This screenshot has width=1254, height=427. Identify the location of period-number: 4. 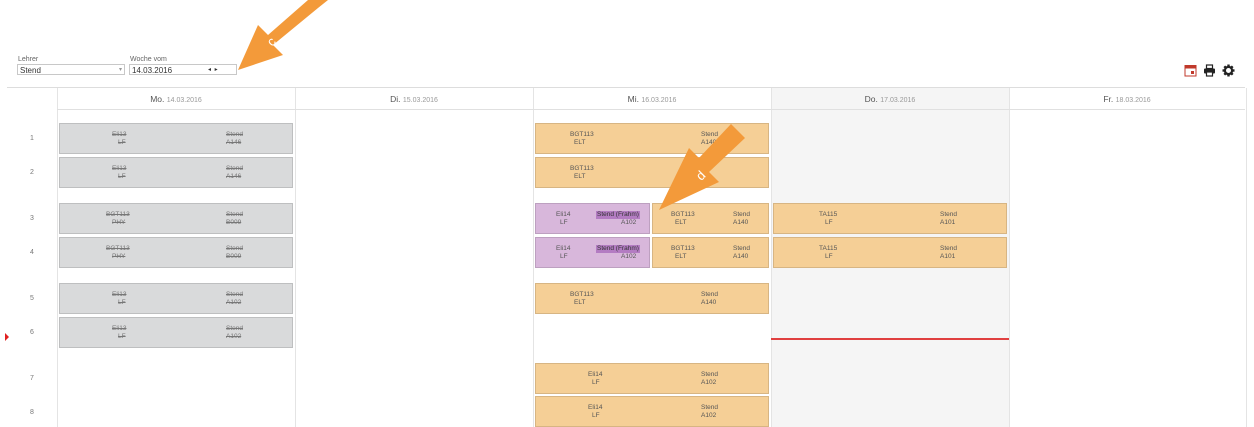
(32, 252).